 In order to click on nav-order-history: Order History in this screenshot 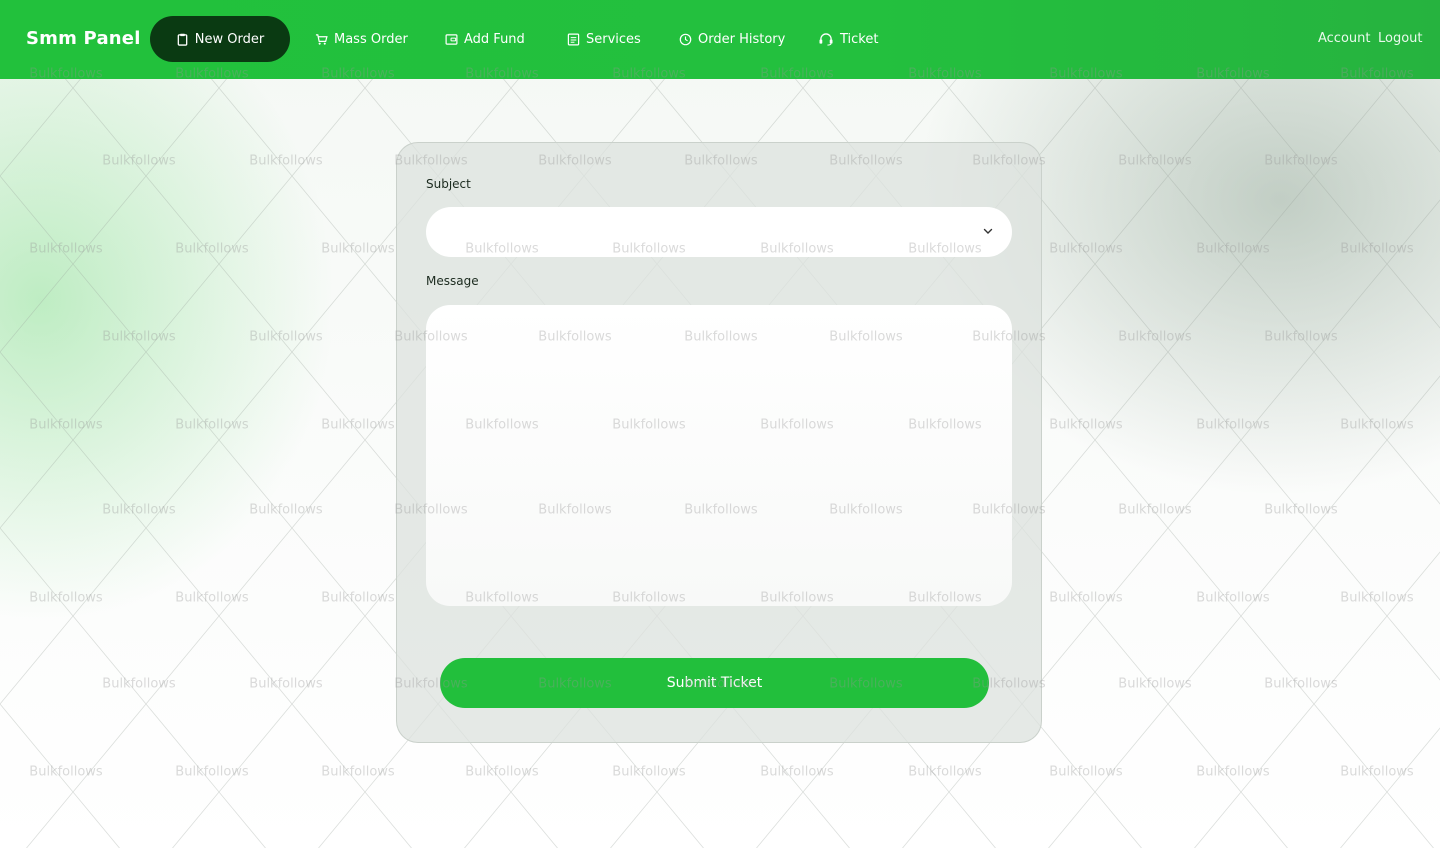, I will do `click(732, 39)`.